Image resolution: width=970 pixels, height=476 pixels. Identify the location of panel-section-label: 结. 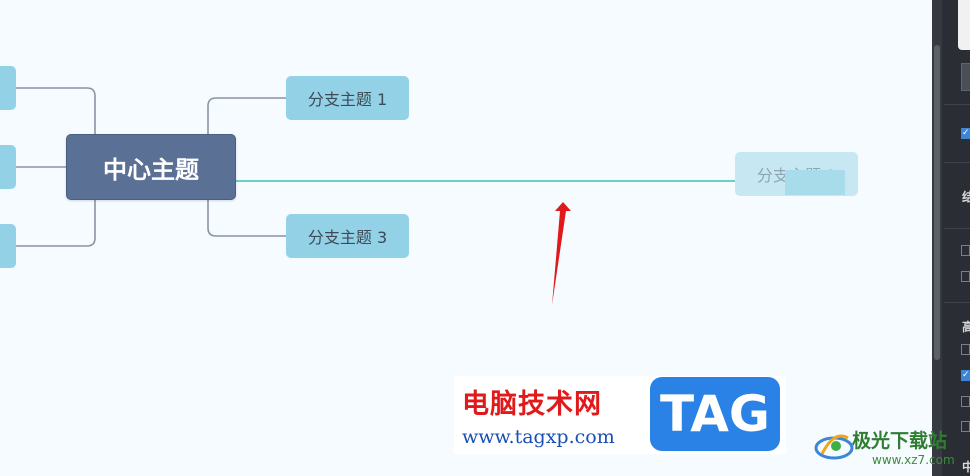
(966, 197).